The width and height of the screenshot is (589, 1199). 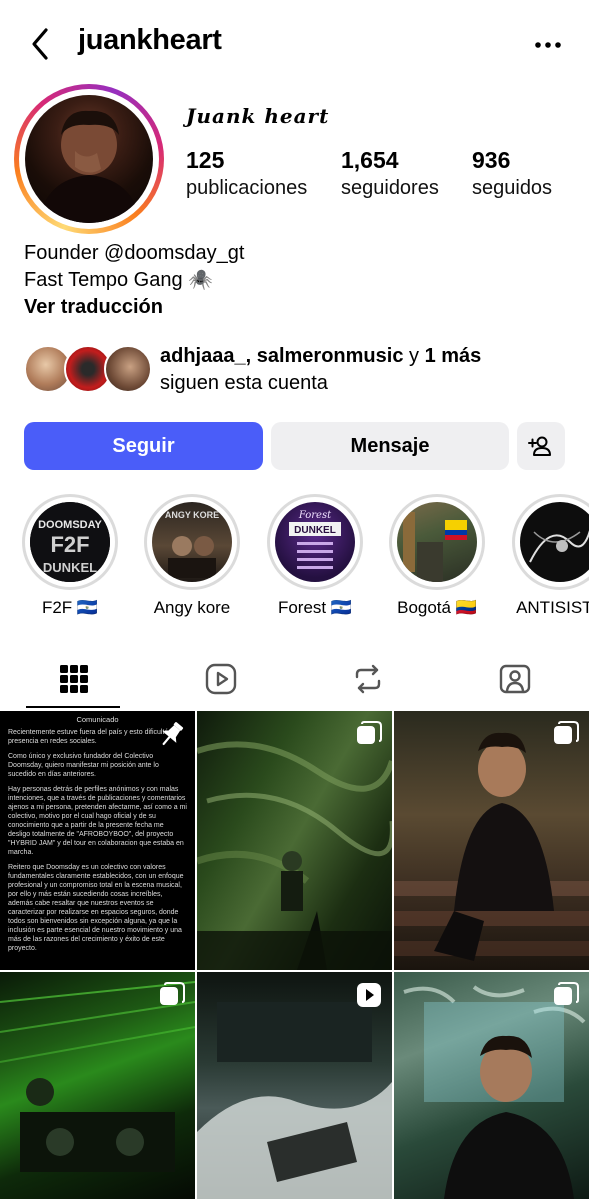 I want to click on reel-play-icon, so click(x=369, y=995).